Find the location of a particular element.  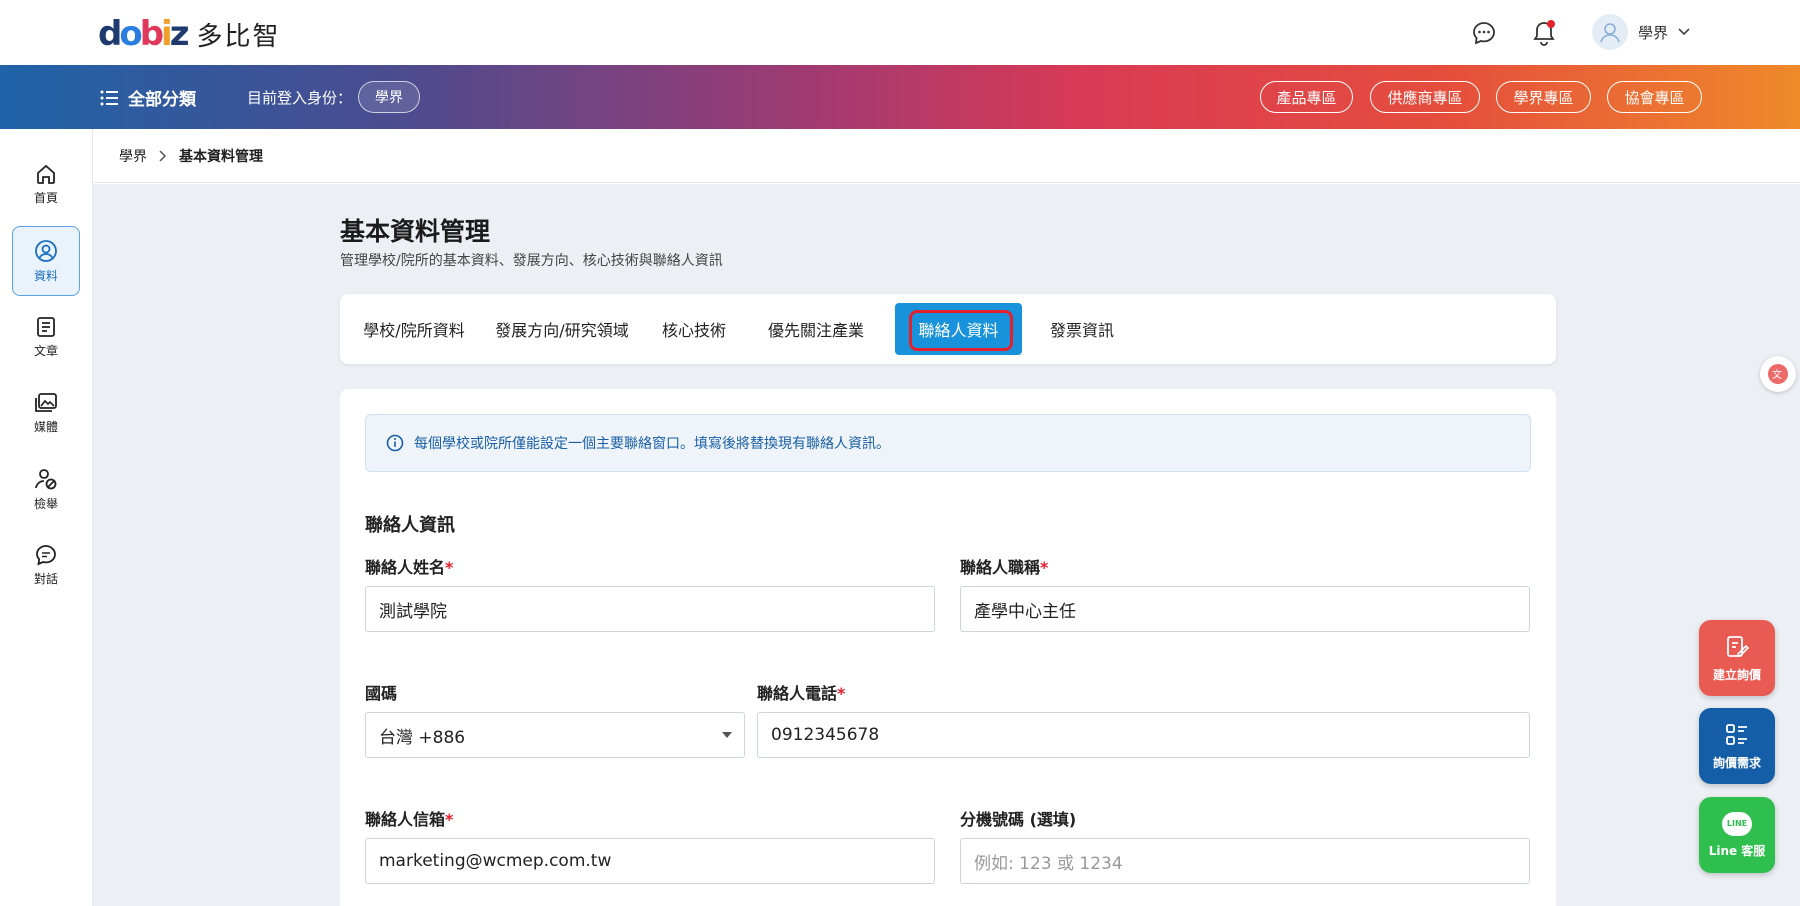

breadcrumb: 學界 基本資料管理 is located at coordinates (946, 156).